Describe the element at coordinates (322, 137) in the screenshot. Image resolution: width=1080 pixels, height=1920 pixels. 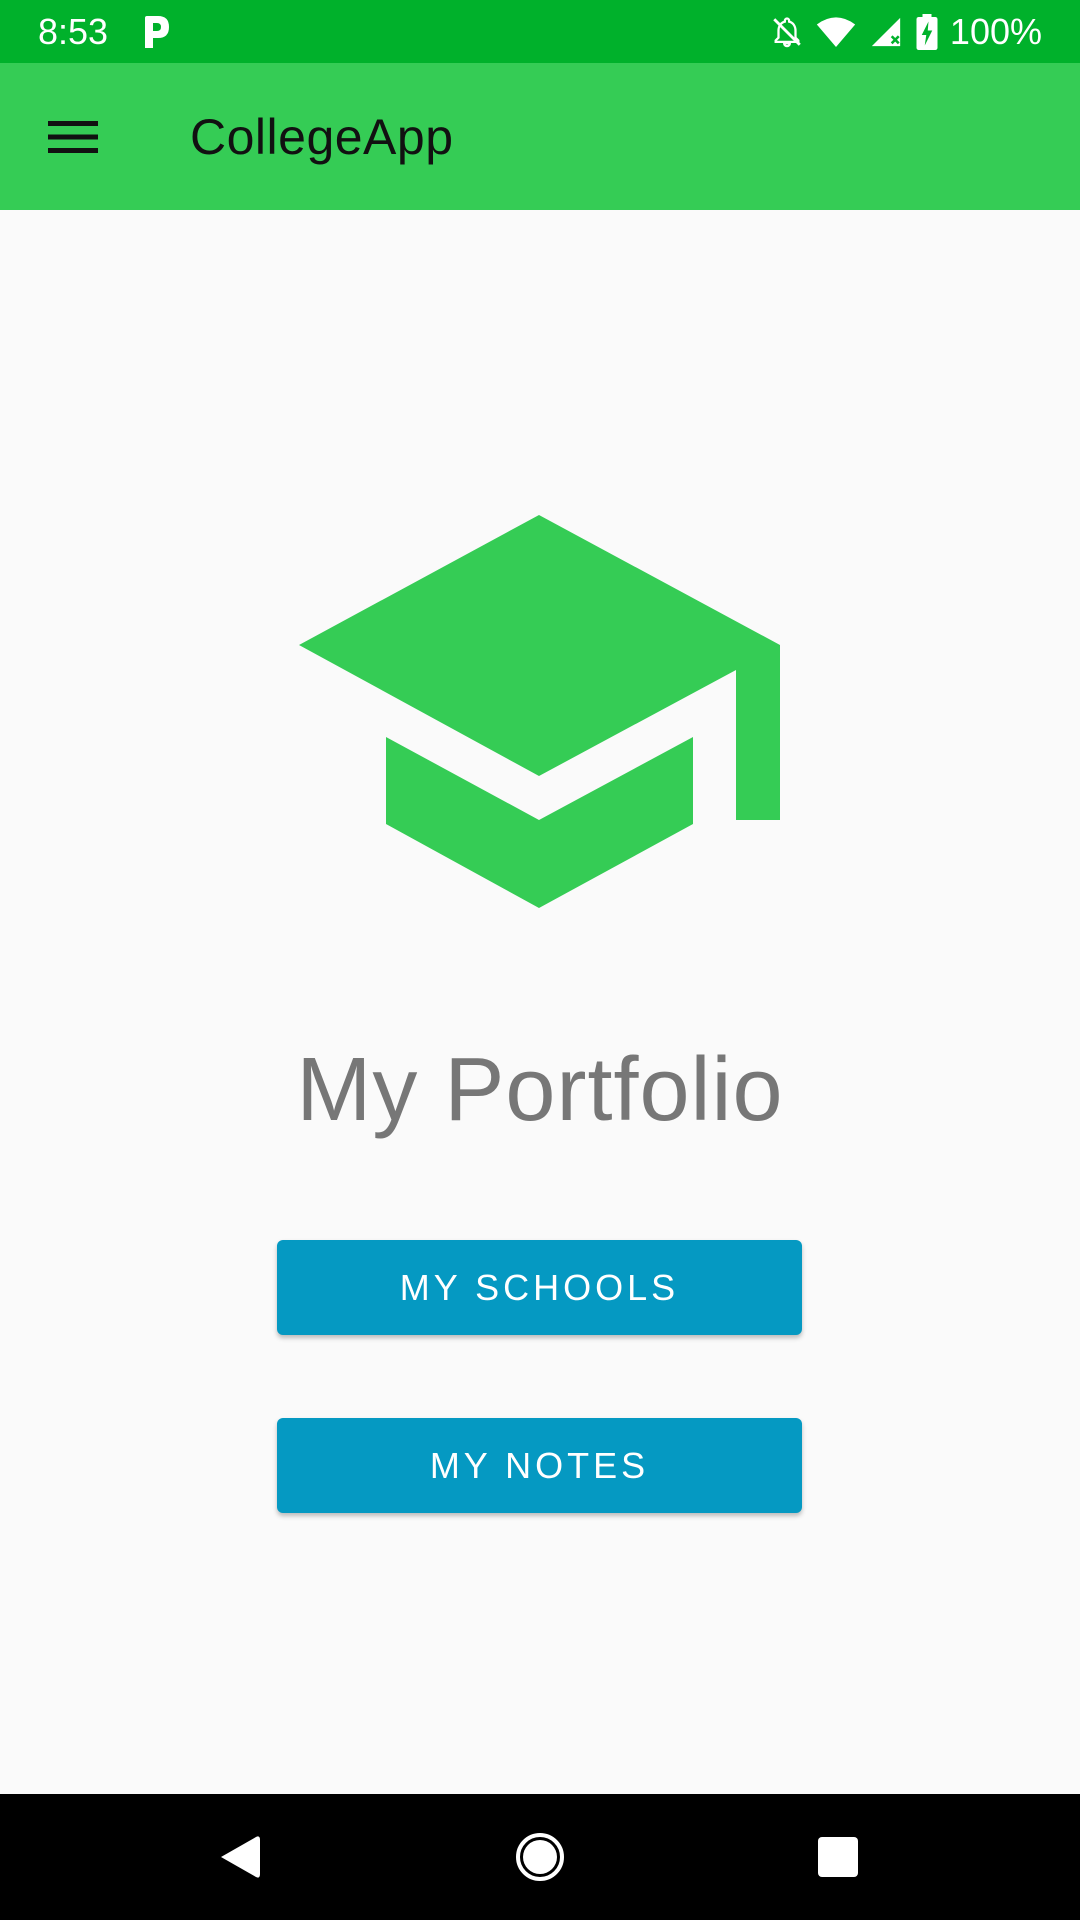
I see `app-title: CollegeApp` at that location.